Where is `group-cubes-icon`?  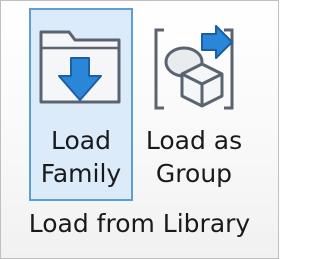
group-cubes-icon is located at coordinates (194, 67).